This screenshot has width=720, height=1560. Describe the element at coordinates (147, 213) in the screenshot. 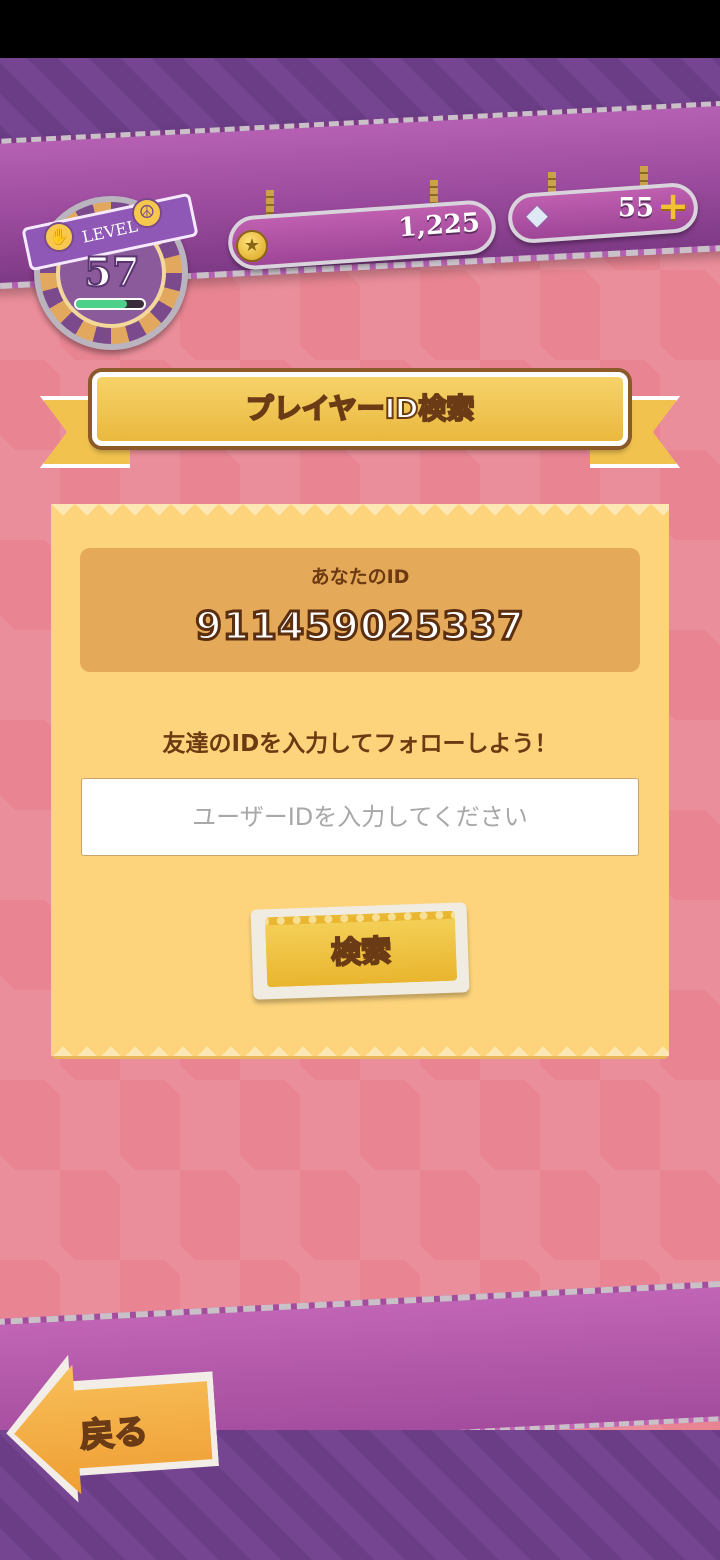

I see `peace-icon: ☮` at that location.